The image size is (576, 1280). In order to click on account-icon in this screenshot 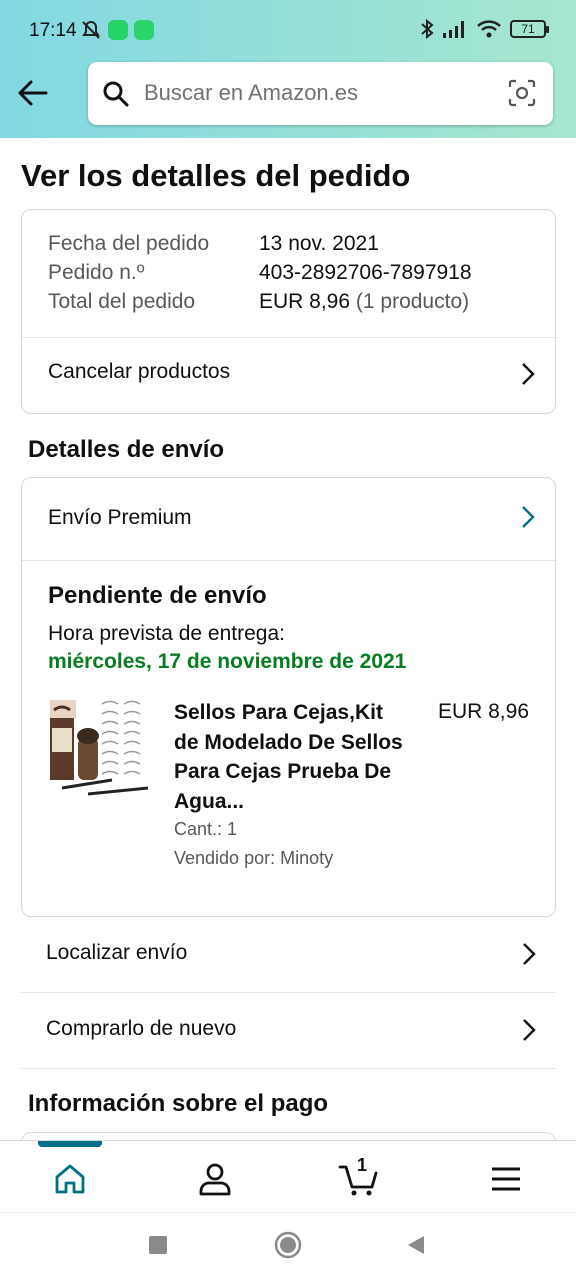, I will do `click(215, 1179)`.